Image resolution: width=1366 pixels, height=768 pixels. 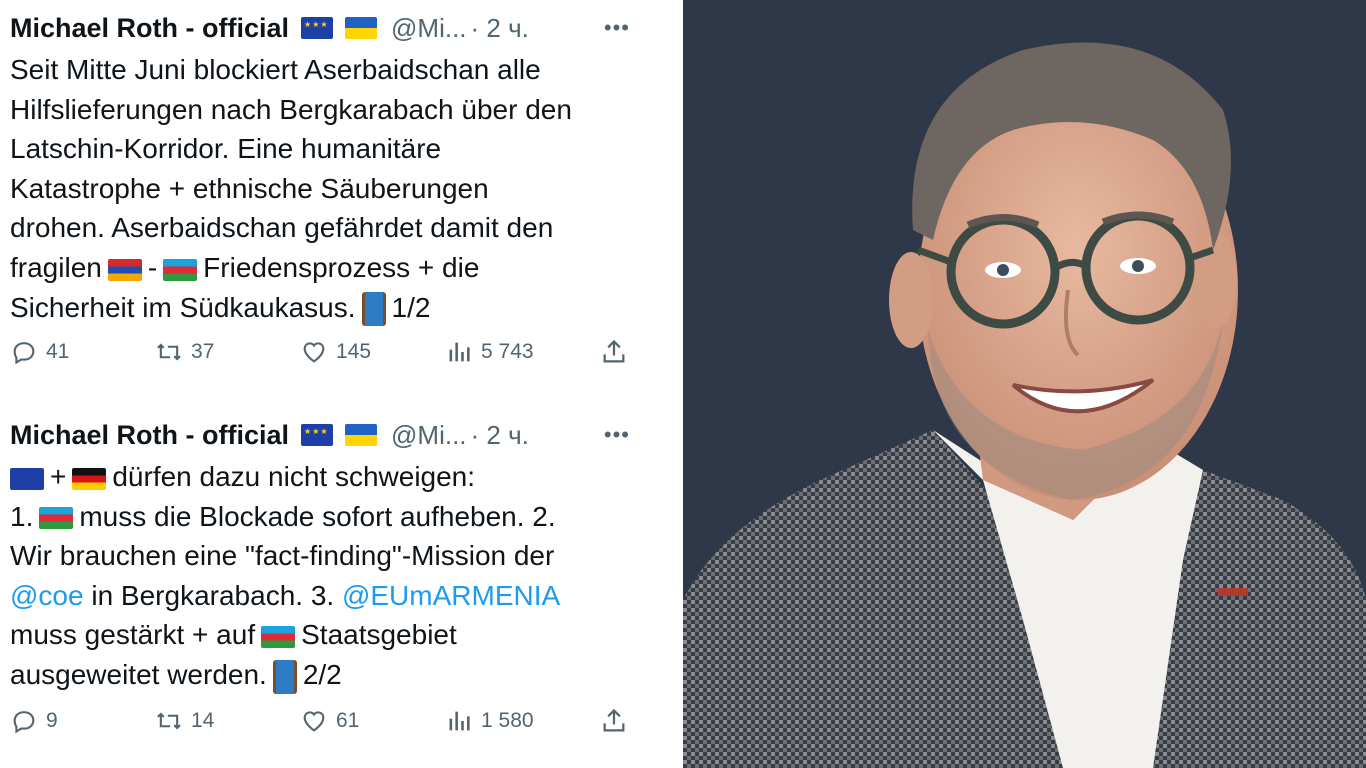 I want to click on tweet-text-fragment: Friedensprozess + die, so click(x=341, y=267).